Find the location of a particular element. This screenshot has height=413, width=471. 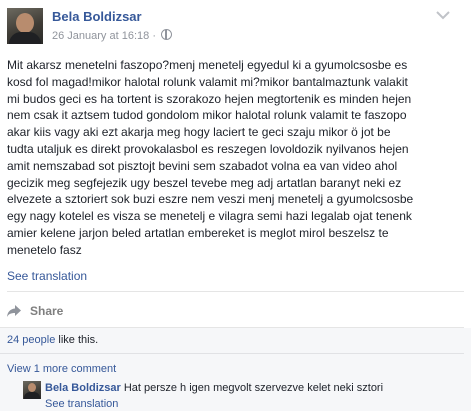

author-avatar is located at coordinates (25, 26).